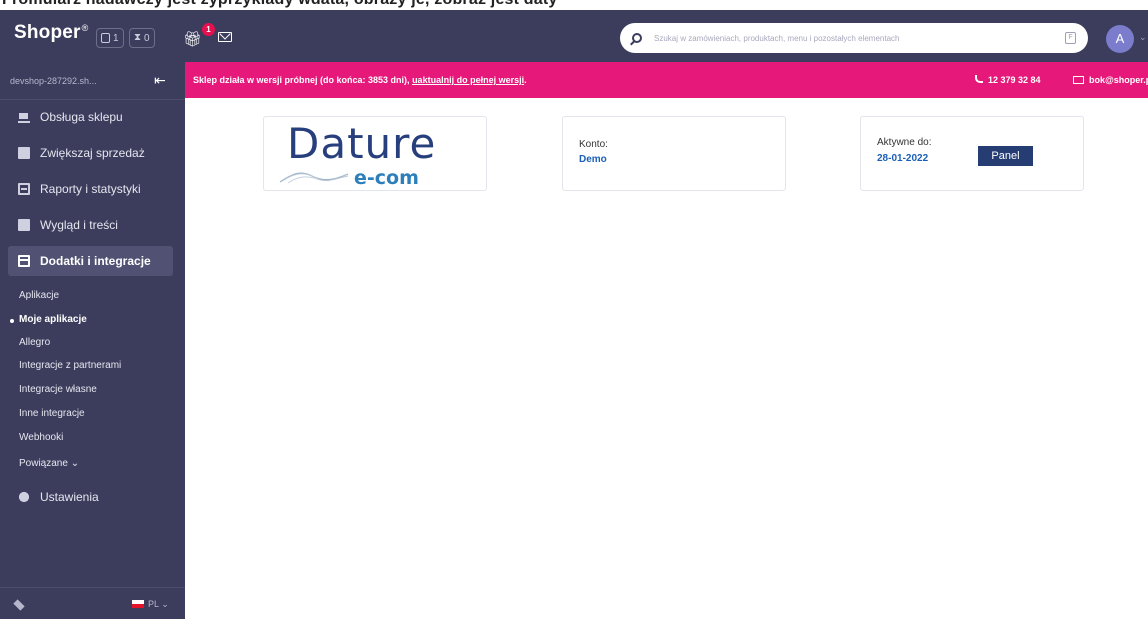 Image resolution: width=1148 pixels, height=619 pixels. I want to click on sidebar-item-dodatki: Dodatki i integracje, so click(90, 261).